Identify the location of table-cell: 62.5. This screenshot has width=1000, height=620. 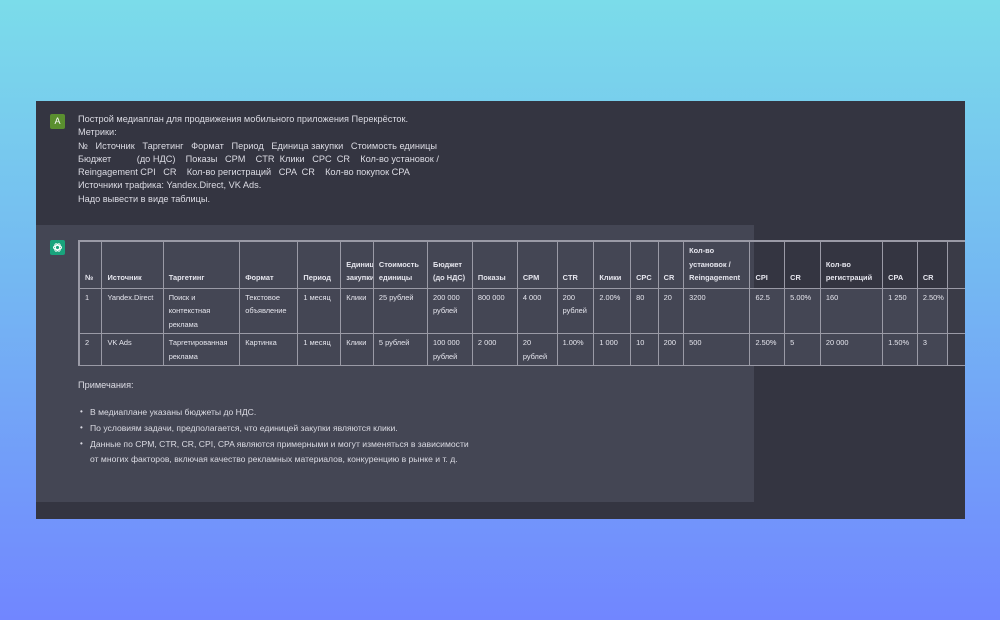
(767, 310).